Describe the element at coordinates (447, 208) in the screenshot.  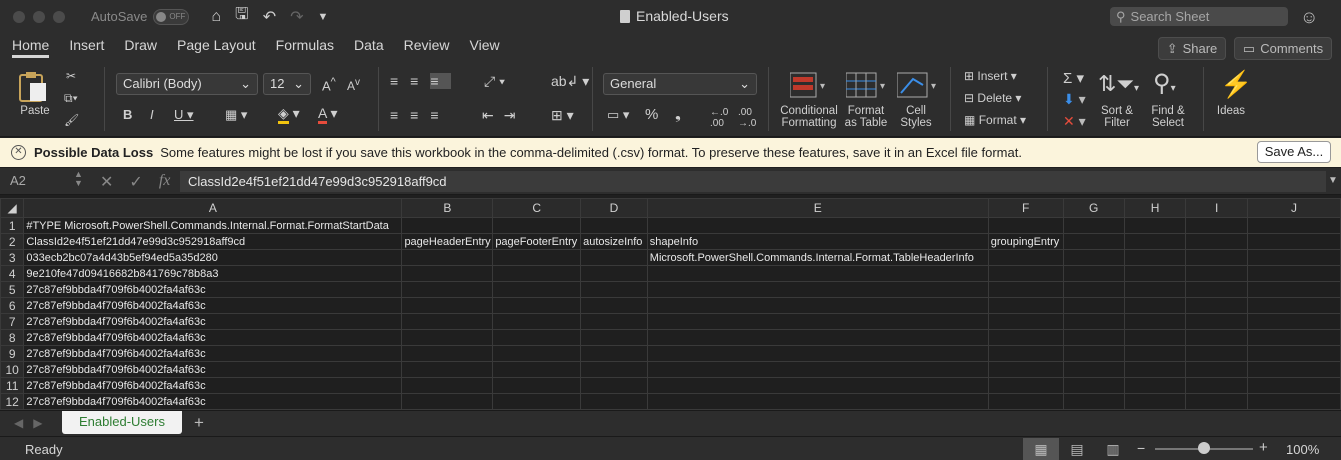
I see `column-header: B` at that location.